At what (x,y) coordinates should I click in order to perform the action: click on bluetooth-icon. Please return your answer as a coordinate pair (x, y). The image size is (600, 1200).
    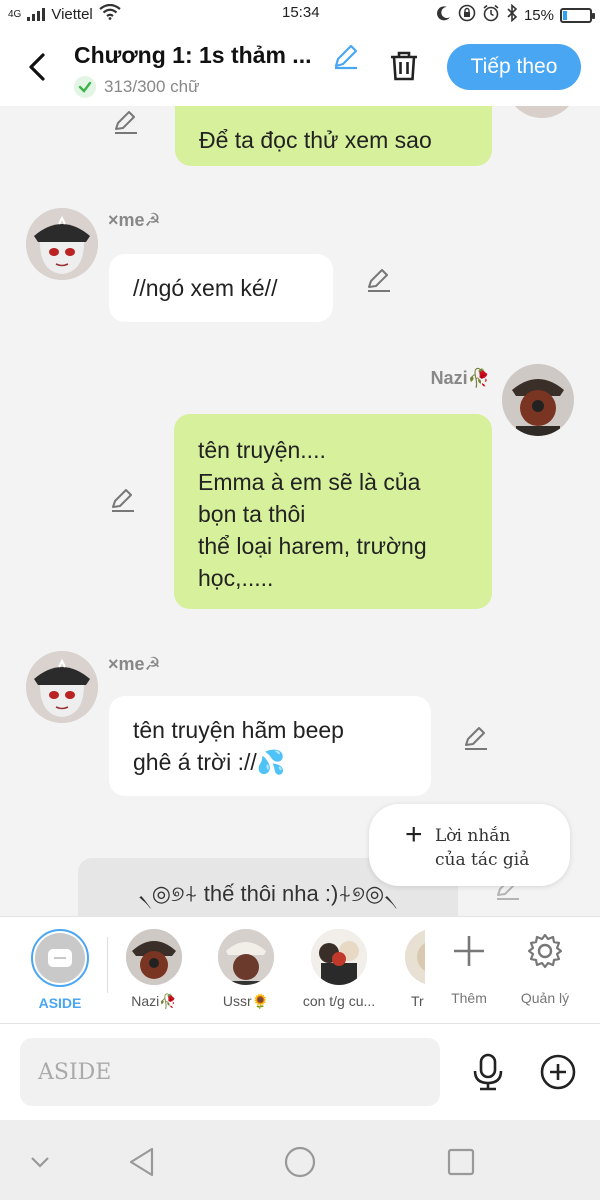
    Looking at the image, I should click on (512, 14).